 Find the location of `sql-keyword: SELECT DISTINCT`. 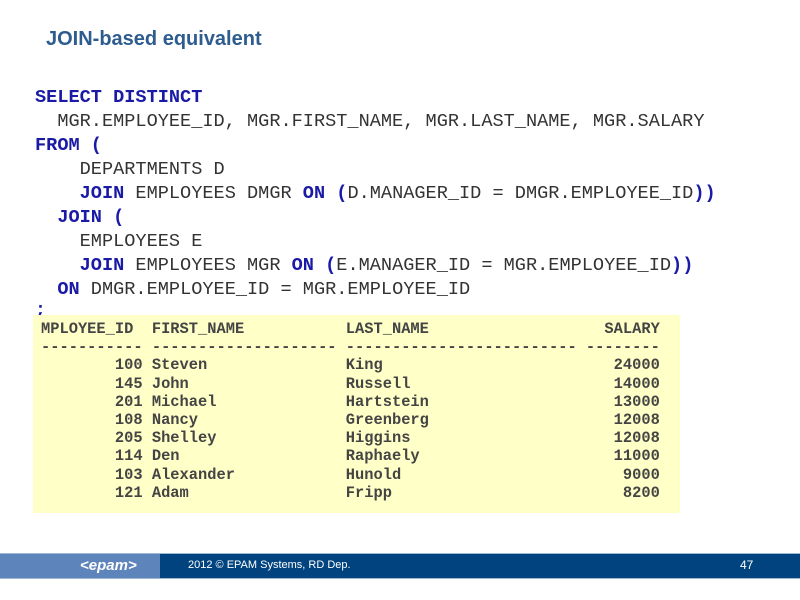

sql-keyword: SELECT DISTINCT is located at coordinates (119, 97).